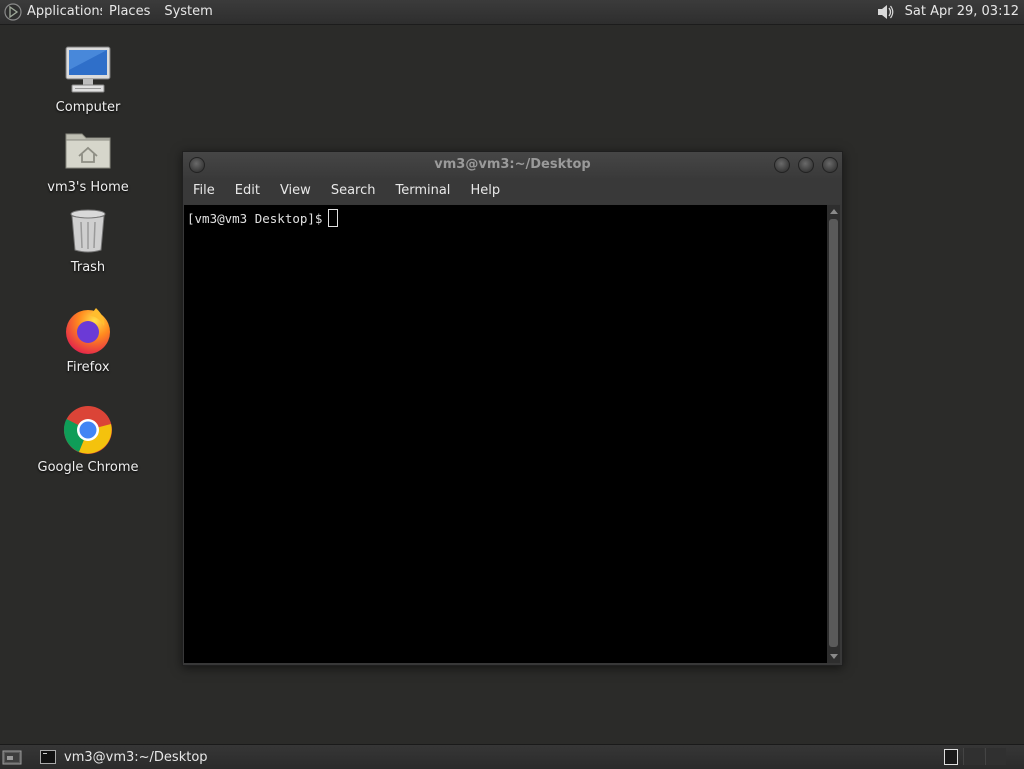 This screenshot has height=769, width=1024. I want to click on window-title: vm3@vm3:~/Desktop, so click(512, 164).